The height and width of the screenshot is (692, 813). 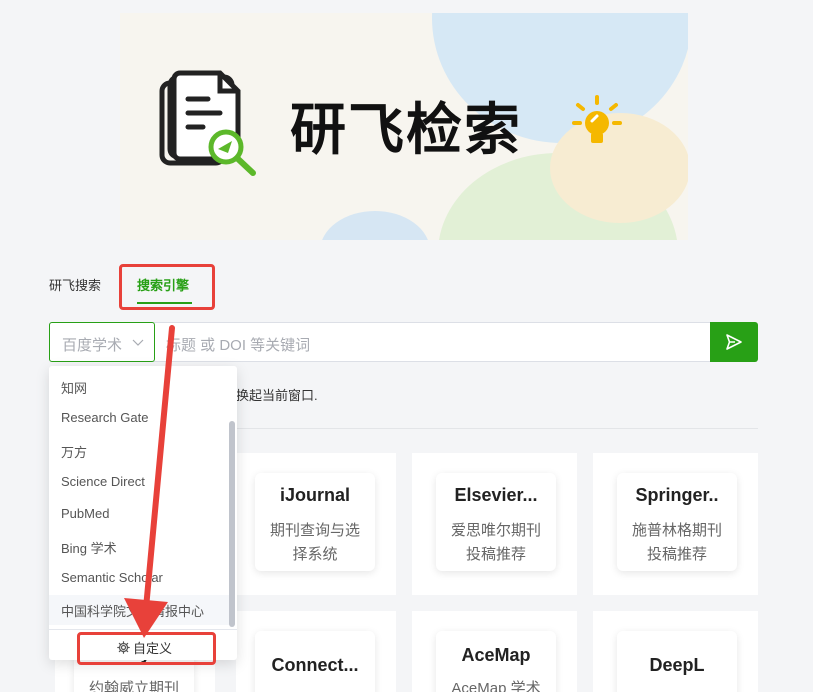 I want to click on send-icon, so click(x=734, y=342).